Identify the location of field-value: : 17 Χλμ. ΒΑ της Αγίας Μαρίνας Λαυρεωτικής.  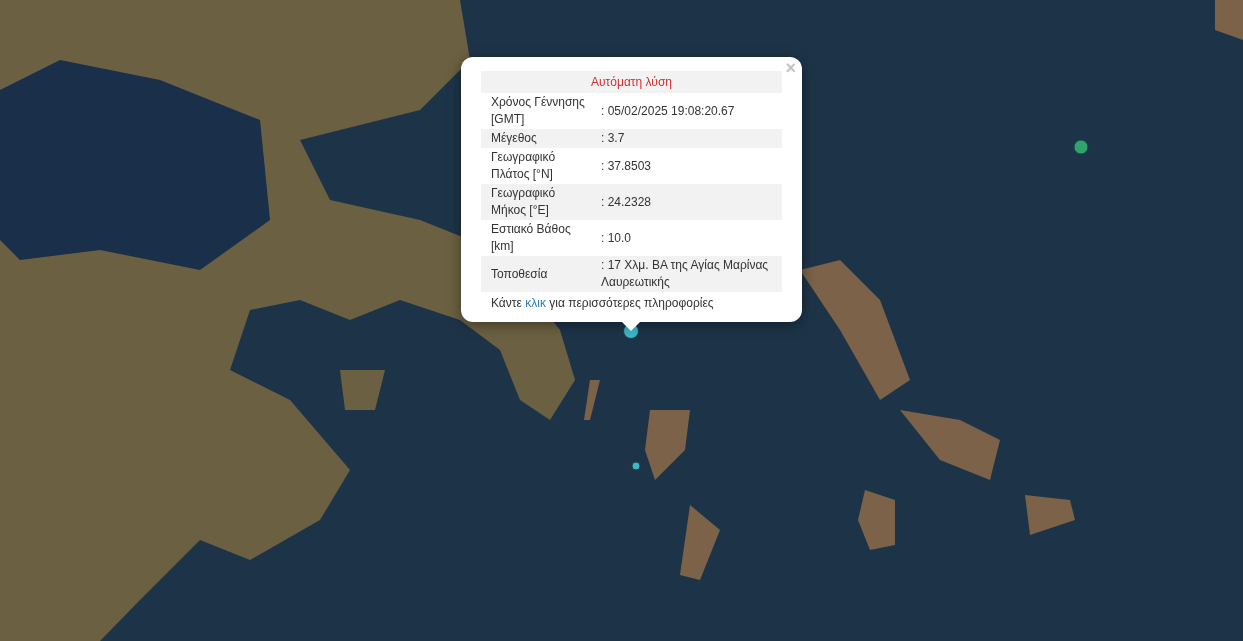
(685, 274).